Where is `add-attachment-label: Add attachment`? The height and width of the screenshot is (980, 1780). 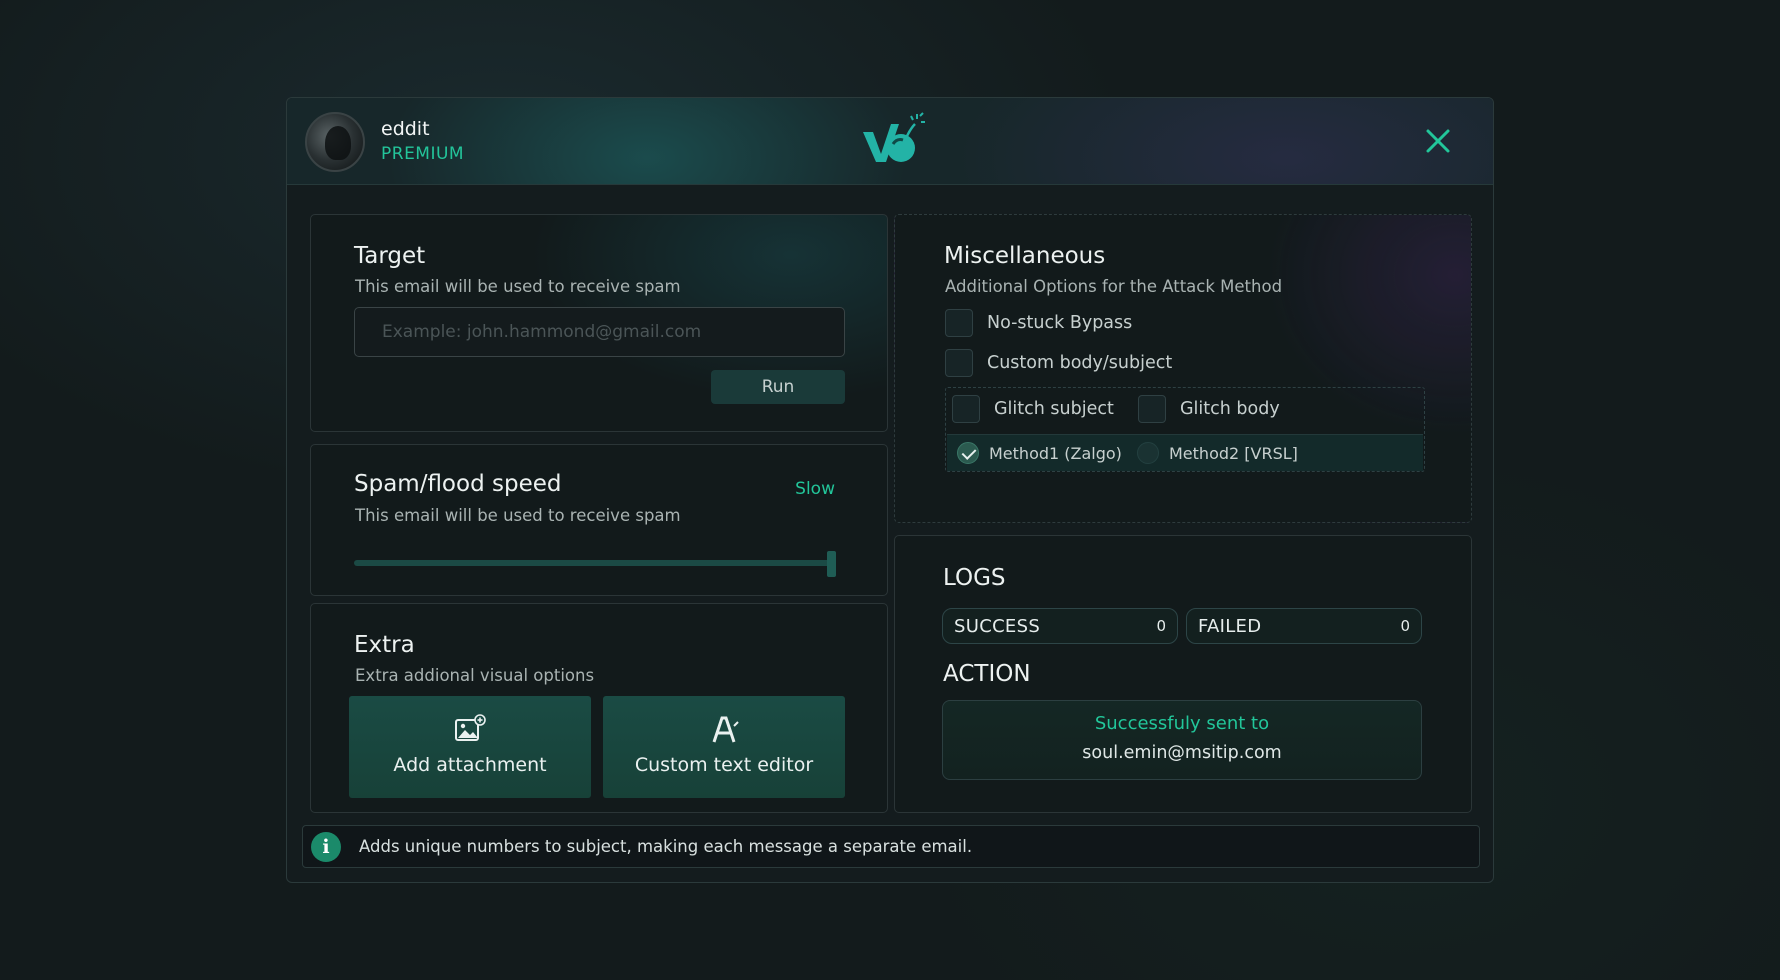
add-attachment-label: Add attachment is located at coordinates (470, 765).